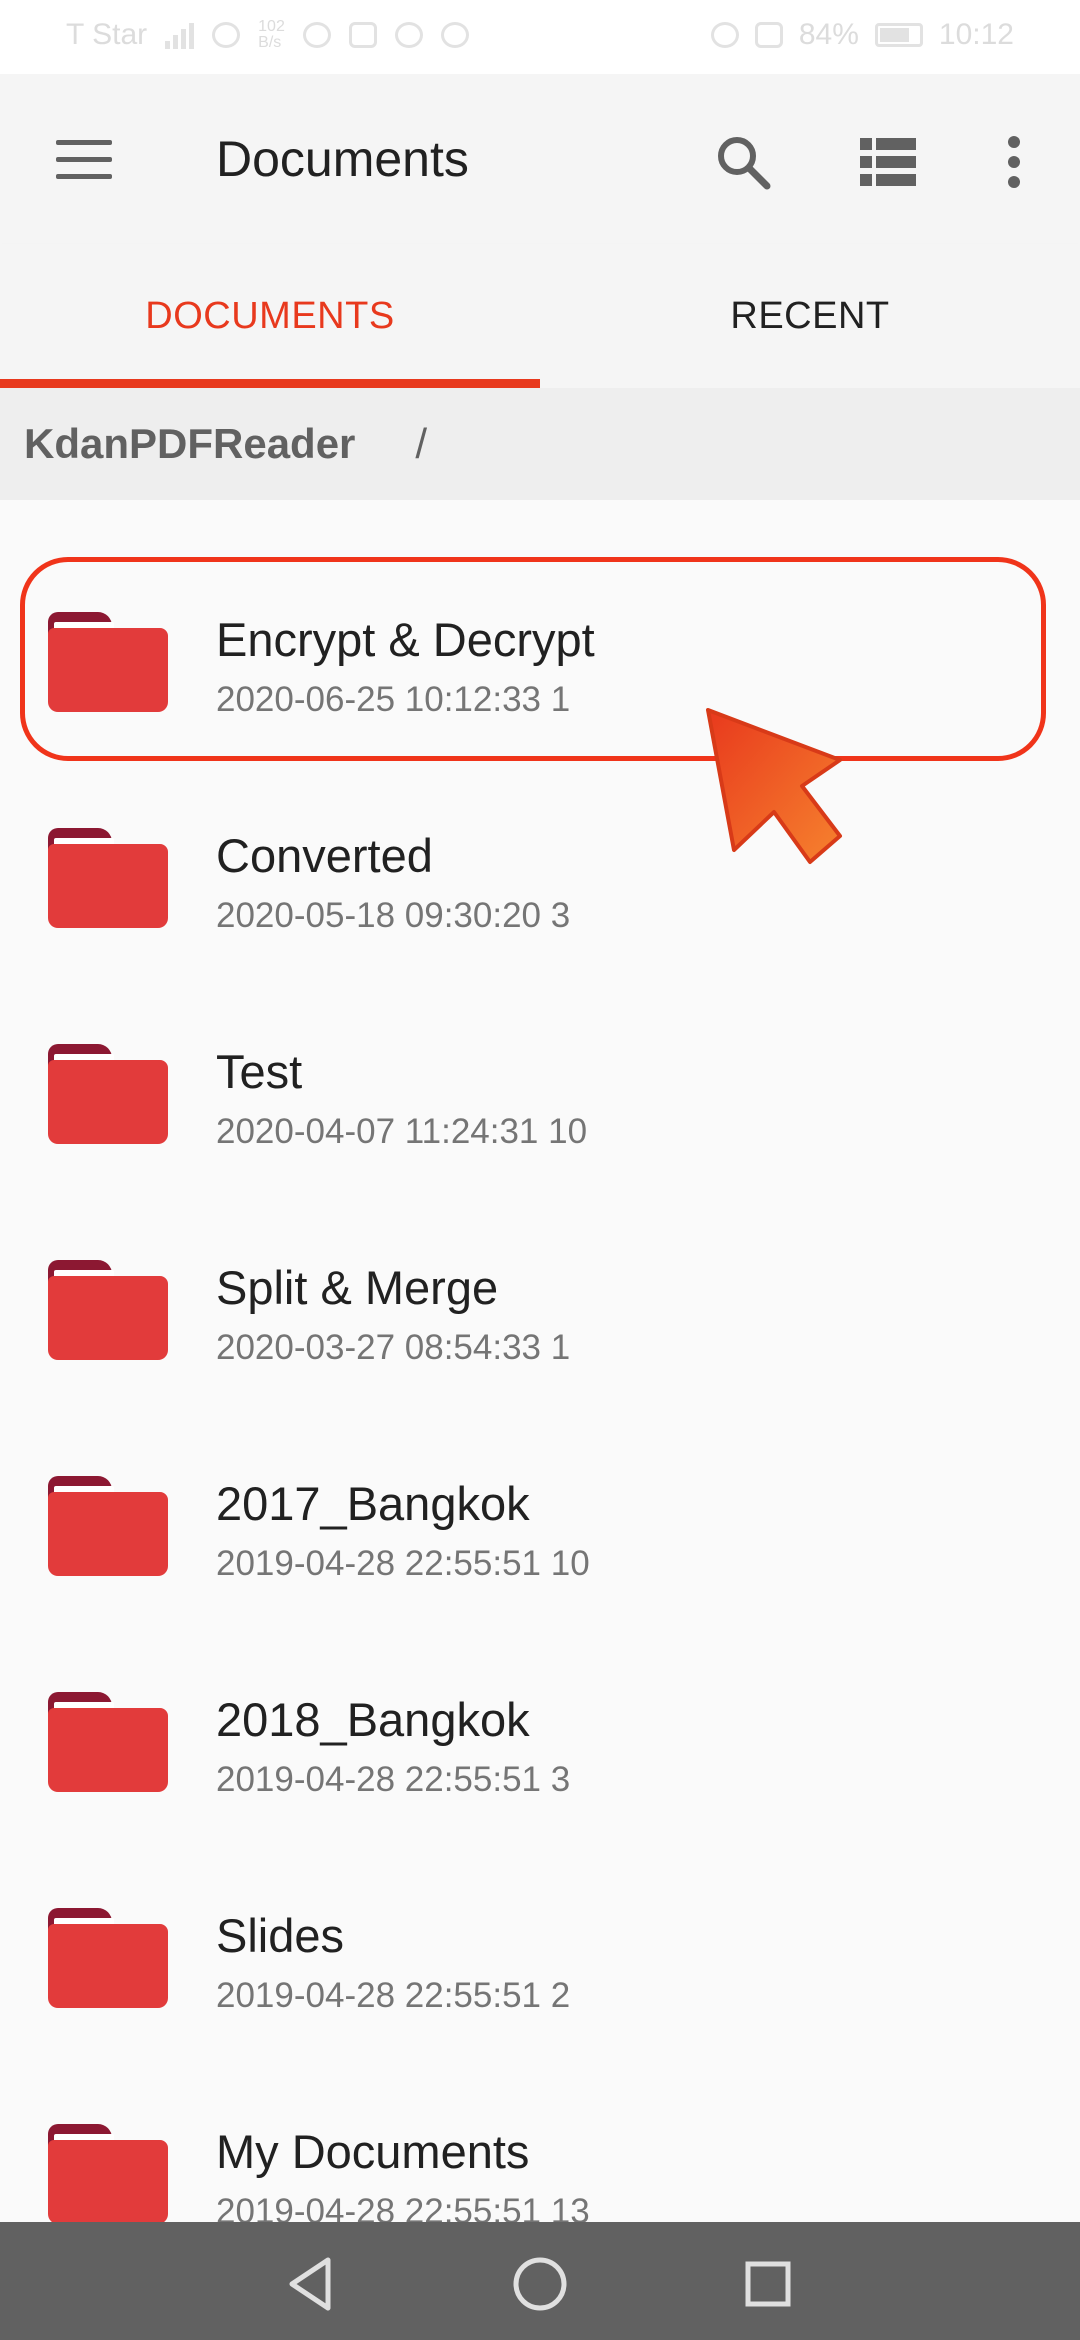 This screenshot has width=1080, height=2340. I want to click on more-vertical-icon, so click(1014, 162).